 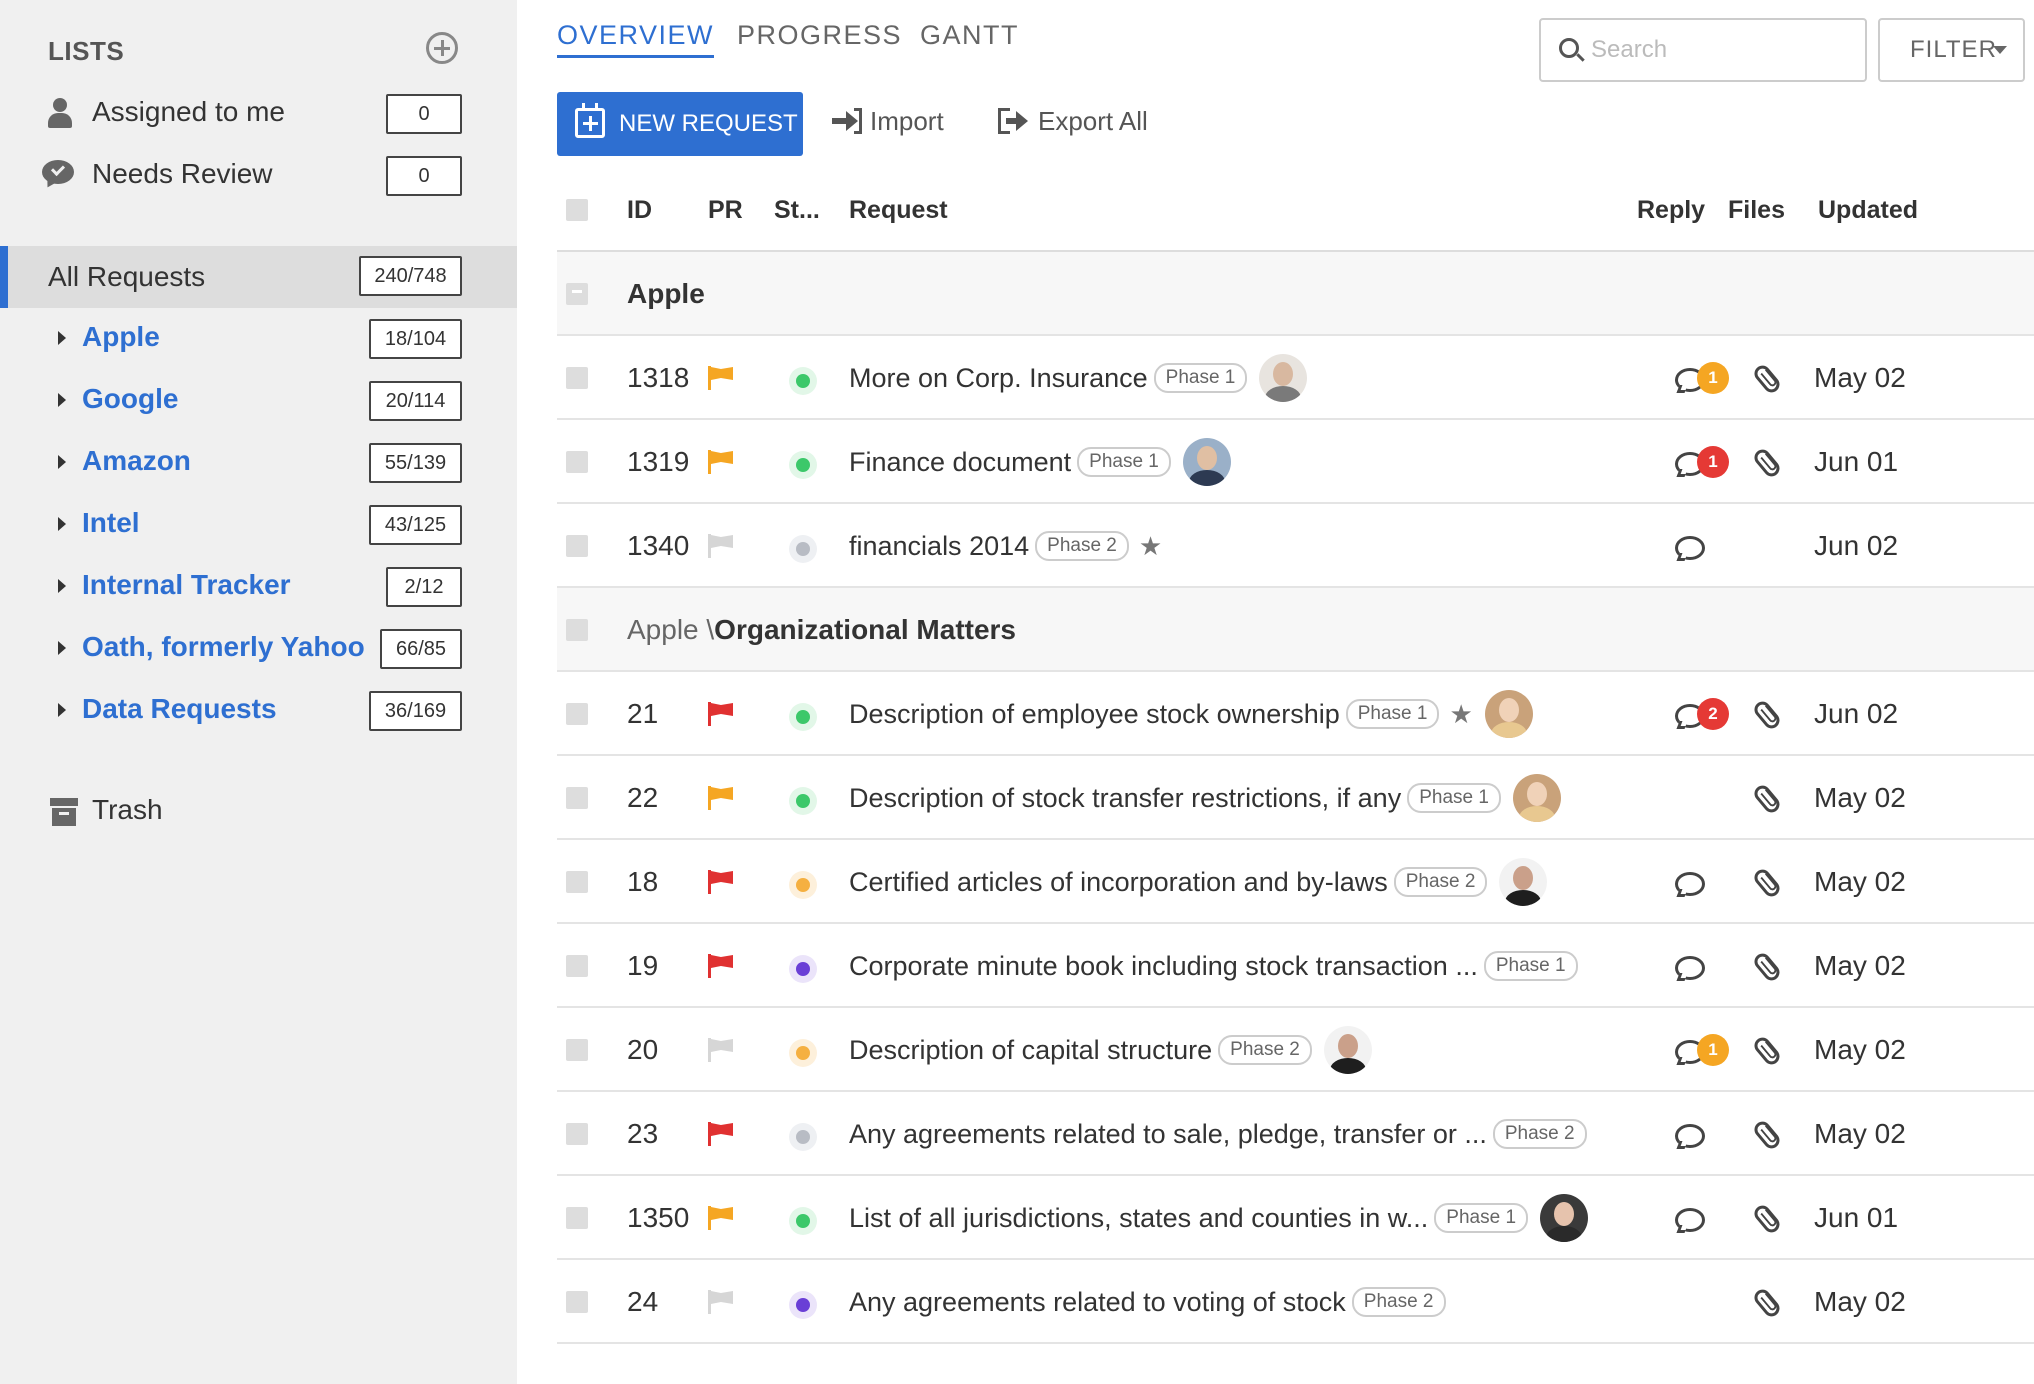 What do you see at coordinates (442, 48) in the screenshot?
I see `add-list-icon` at bounding box center [442, 48].